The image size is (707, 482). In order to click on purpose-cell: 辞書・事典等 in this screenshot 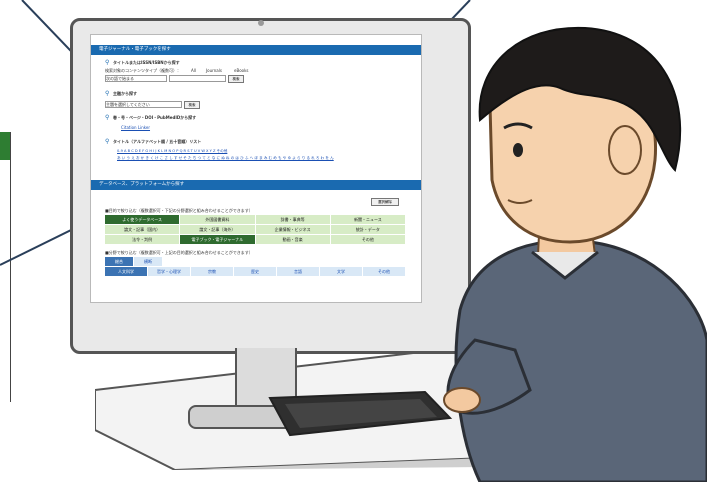, I will do `click(292, 219)`.